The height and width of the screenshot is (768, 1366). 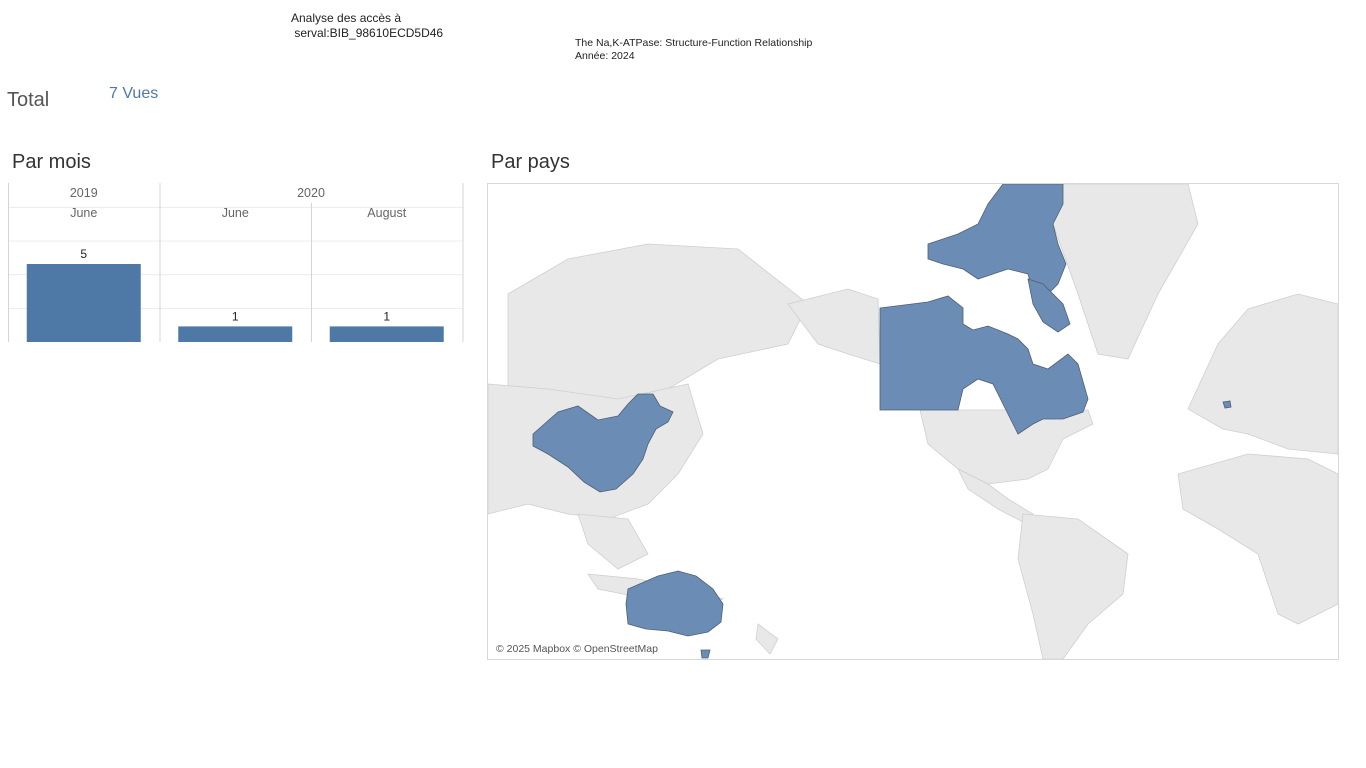 What do you see at coordinates (658, 324) in the screenshot?
I see `land-asia-russia` at bounding box center [658, 324].